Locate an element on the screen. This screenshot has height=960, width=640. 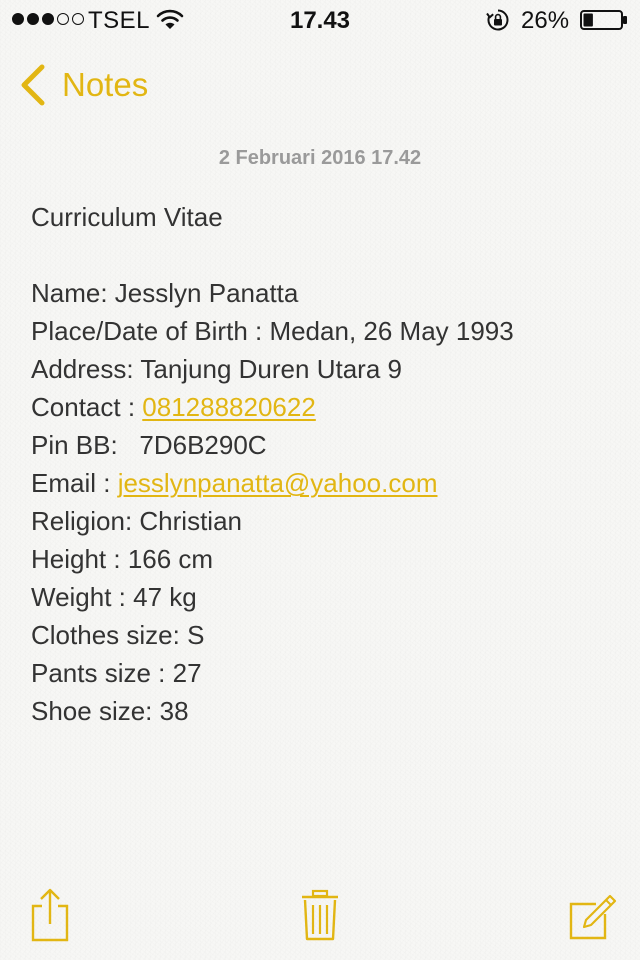
religion-line: Religion: Christian is located at coordinates (136, 521).